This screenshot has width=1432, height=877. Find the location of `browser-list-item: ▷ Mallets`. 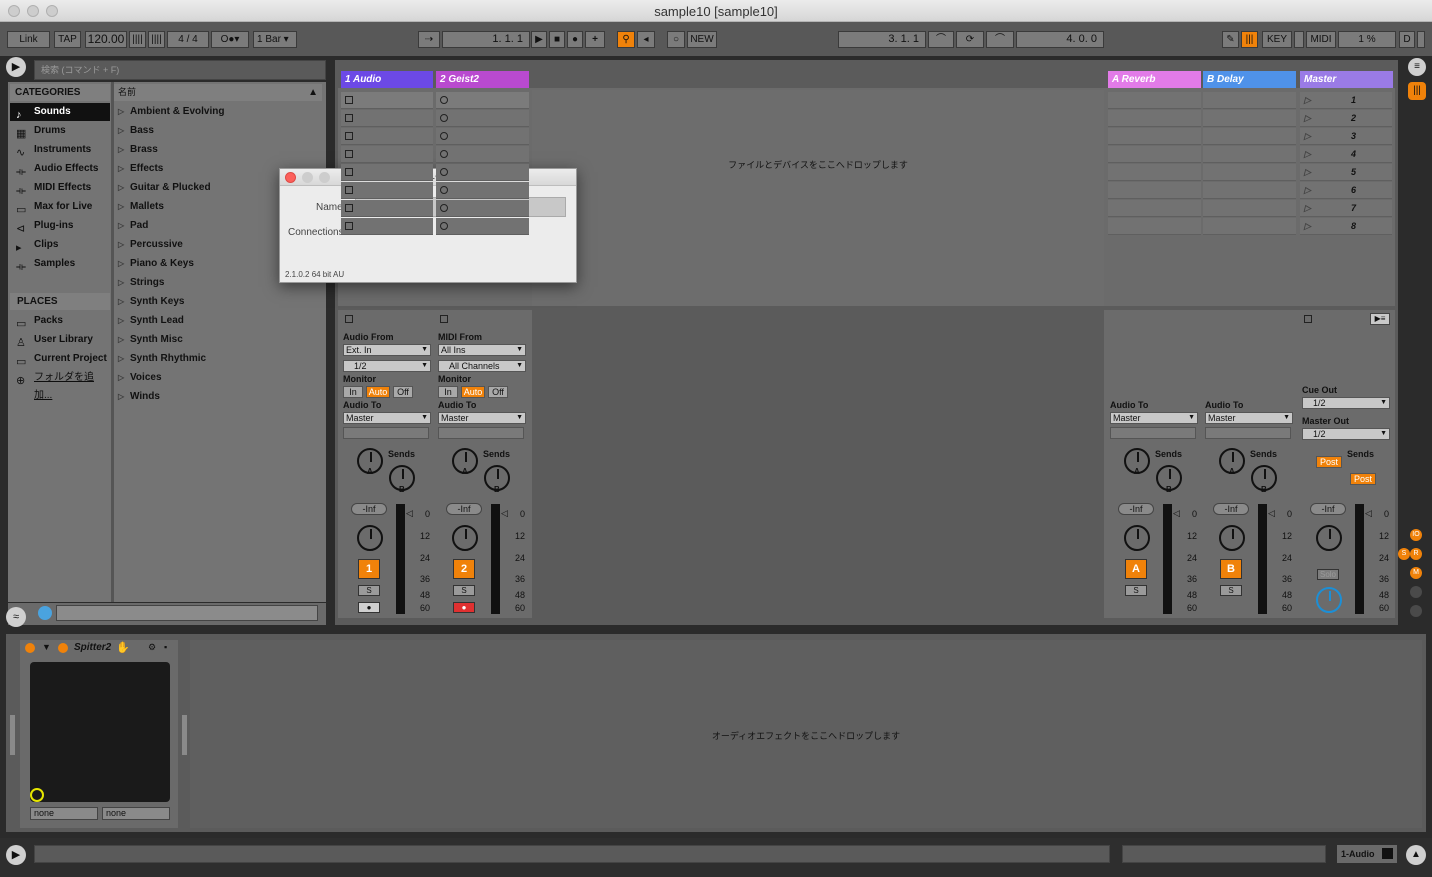

browser-list-item: ▷ Mallets is located at coordinates (219, 207).